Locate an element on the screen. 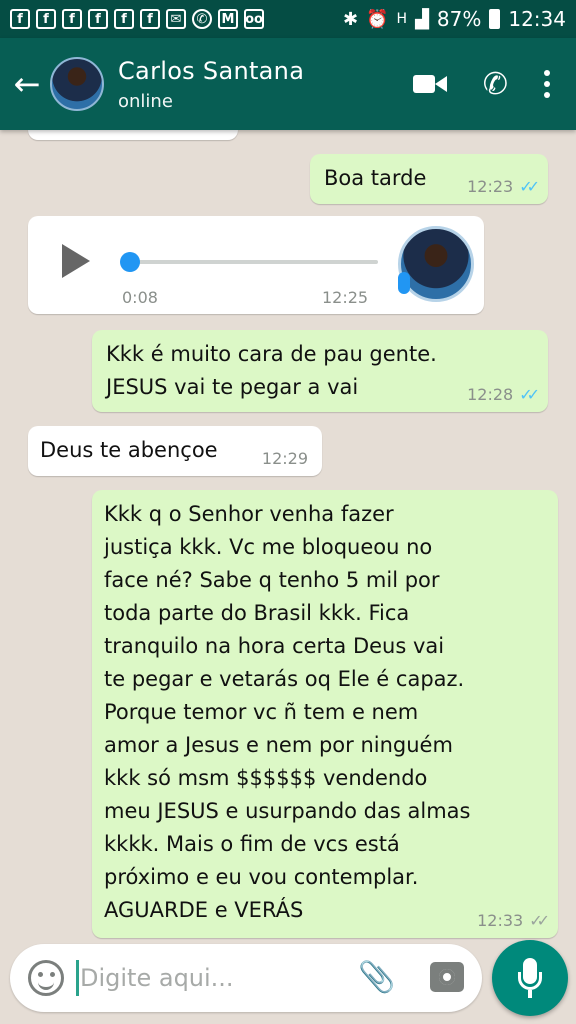 This screenshot has width=576, height=1024. signal-icon: ▟ is located at coordinates (422, 19).